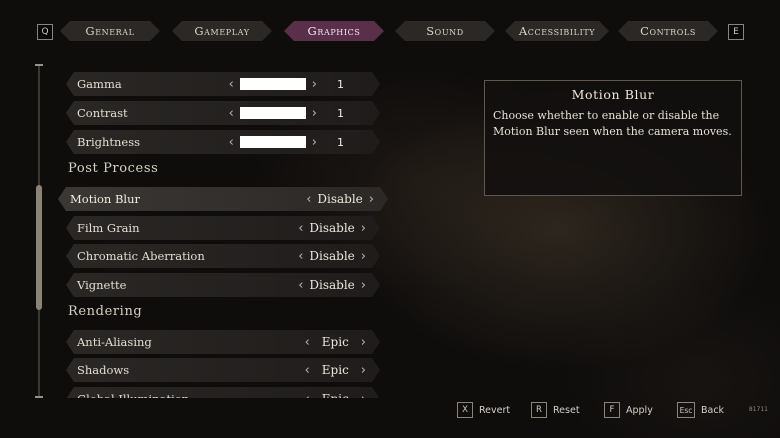 This screenshot has width=780, height=438. I want to click on key-r-icon: R, so click(539, 410).